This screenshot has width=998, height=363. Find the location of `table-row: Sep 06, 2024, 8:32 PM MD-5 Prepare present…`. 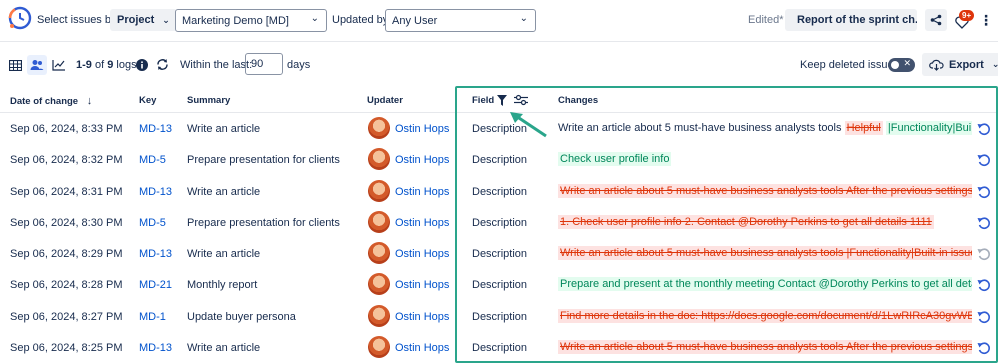

table-row: Sep 06, 2024, 8:32 PM MD-5 Prepare present… is located at coordinates (499, 160).